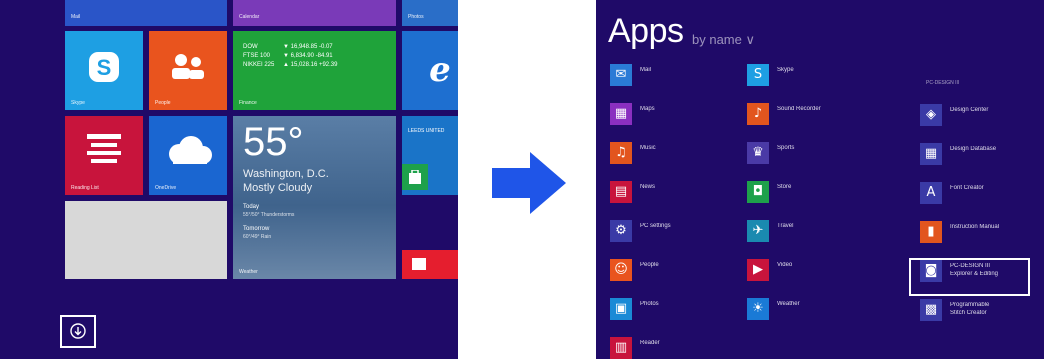 The image size is (1044, 359). I want to click on app-icon: A, so click(931, 193).